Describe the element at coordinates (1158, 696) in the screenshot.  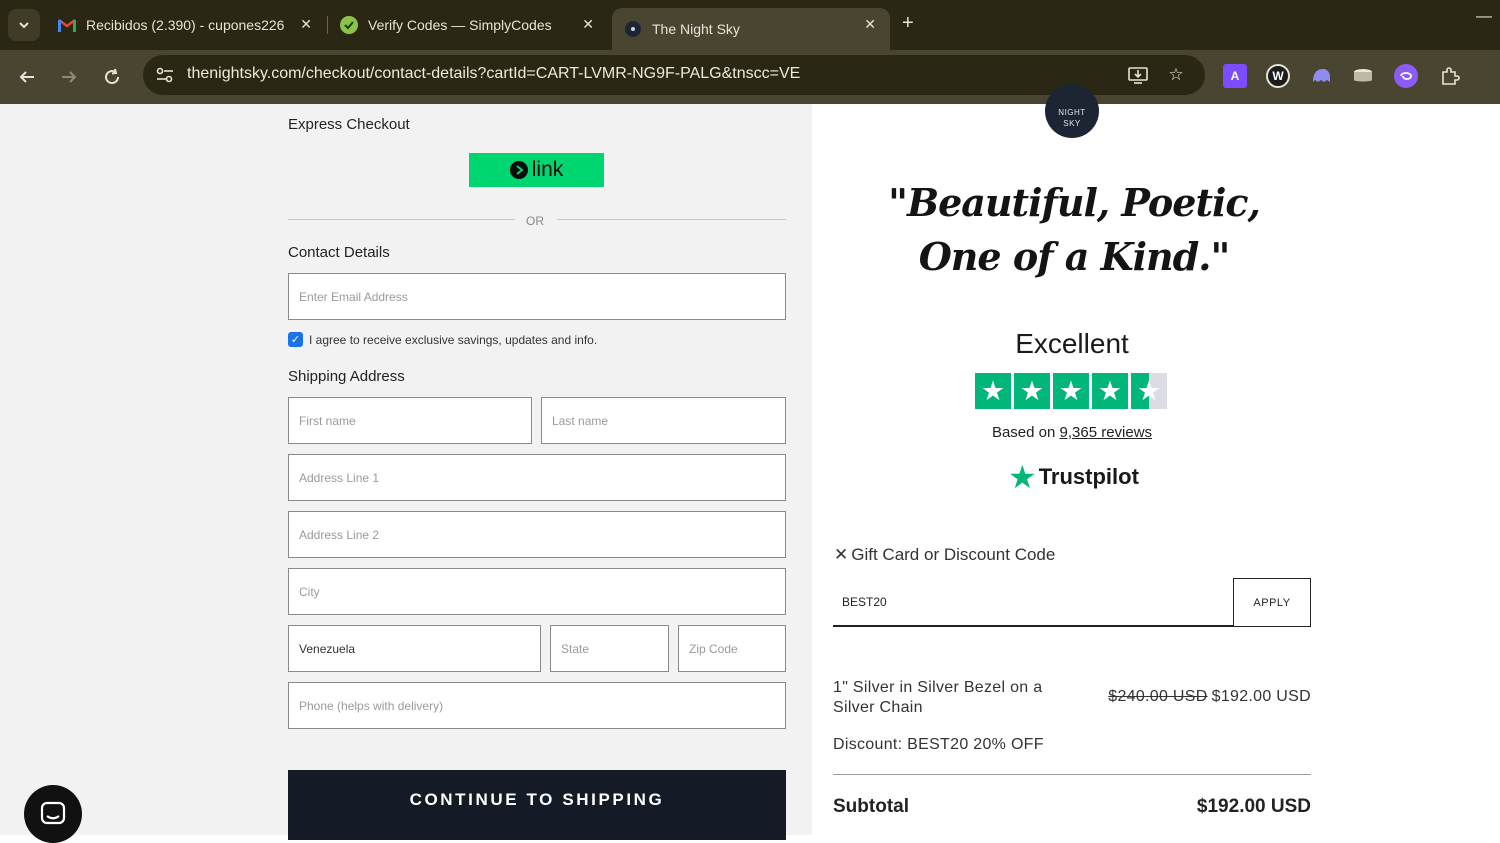
I see `original-price: $240.00 USD` at that location.